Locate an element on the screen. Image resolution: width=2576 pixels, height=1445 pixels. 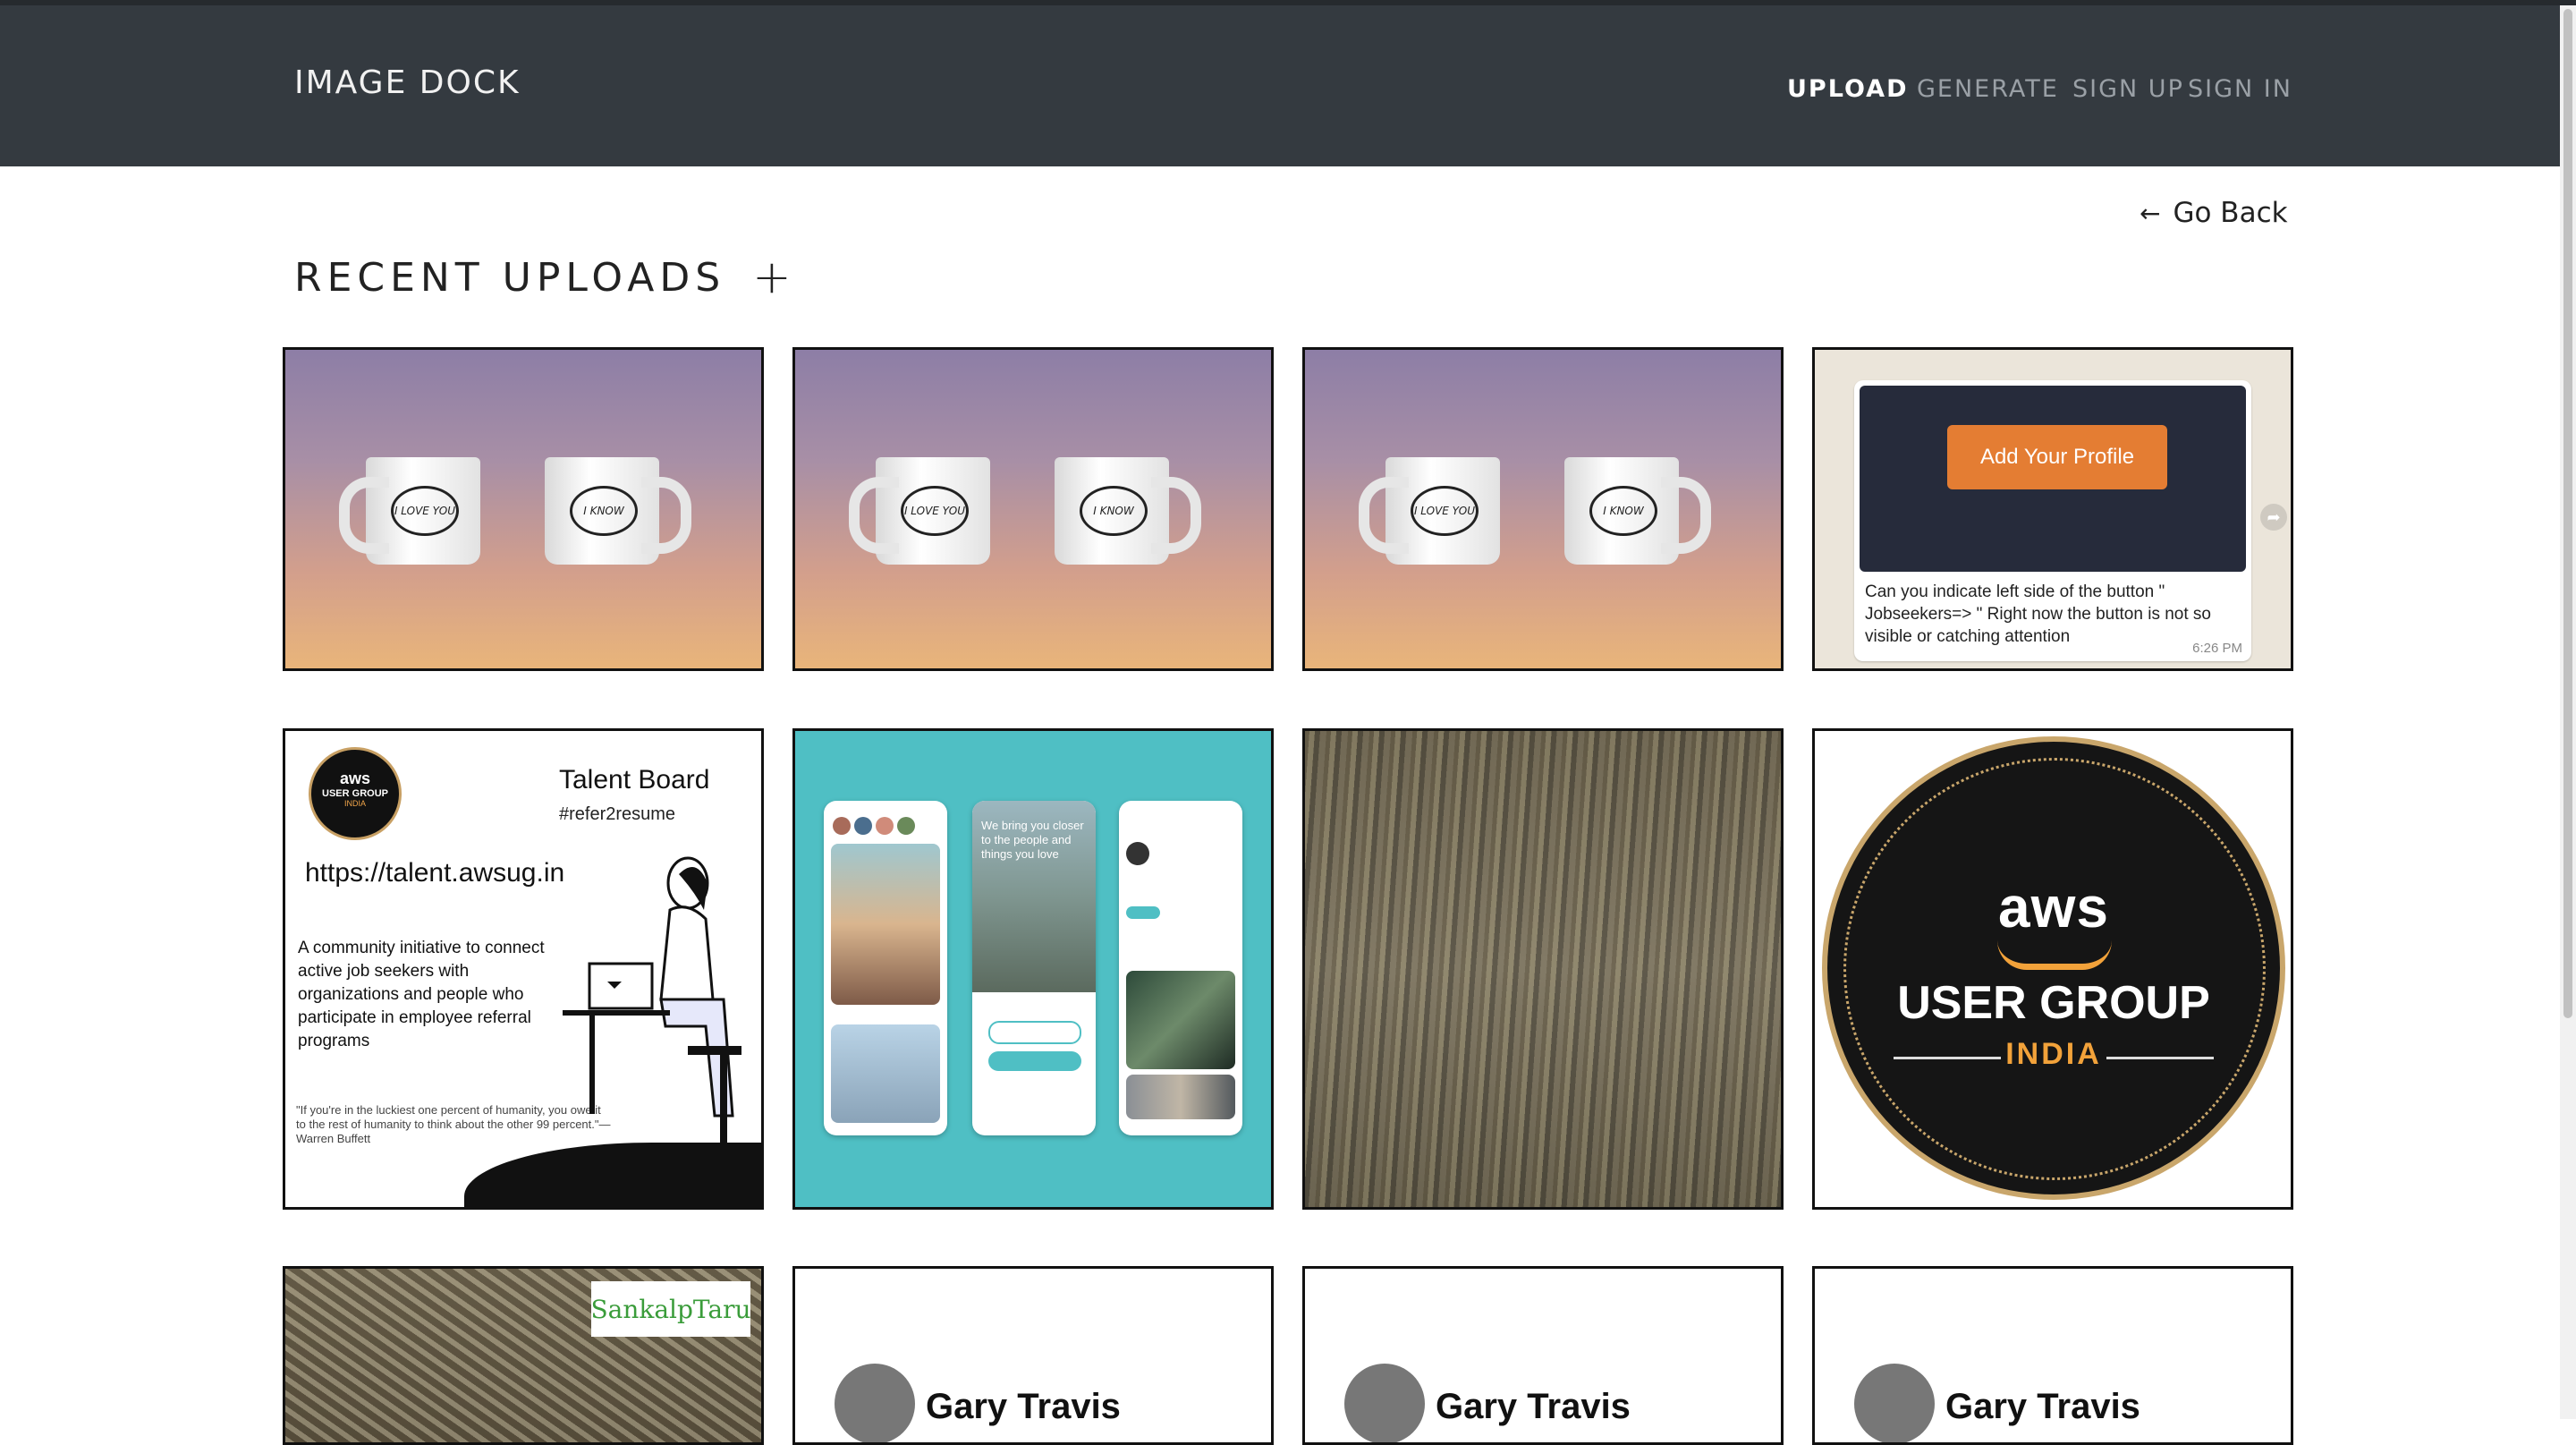
aws-user-group-logo: aws USER GROUP INDIA is located at coordinates (355, 793).